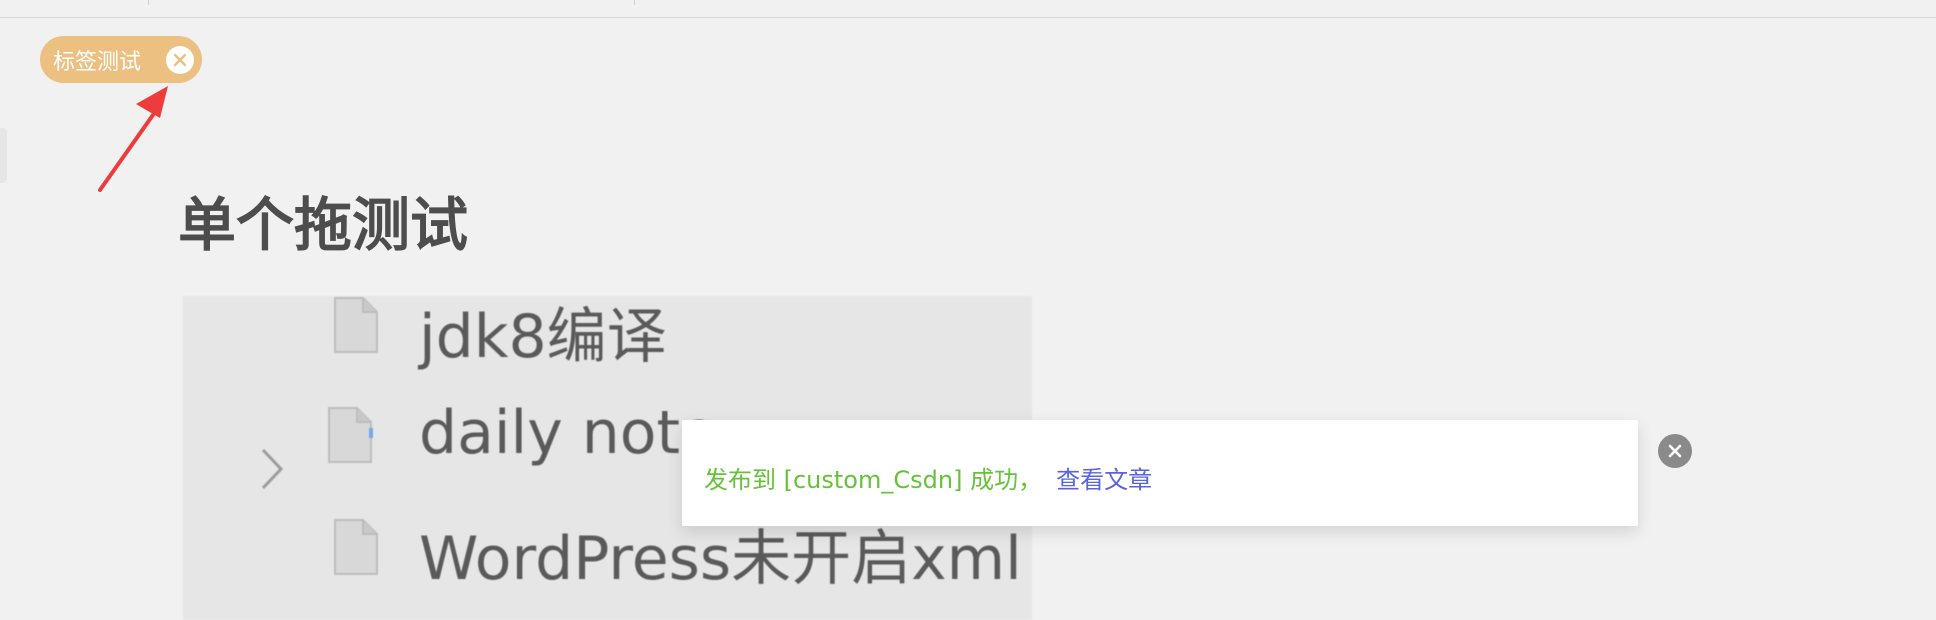 The width and height of the screenshot is (1936, 620). What do you see at coordinates (568, 433) in the screenshot?
I see `file-tree-item-label: daily note` at bounding box center [568, 433].